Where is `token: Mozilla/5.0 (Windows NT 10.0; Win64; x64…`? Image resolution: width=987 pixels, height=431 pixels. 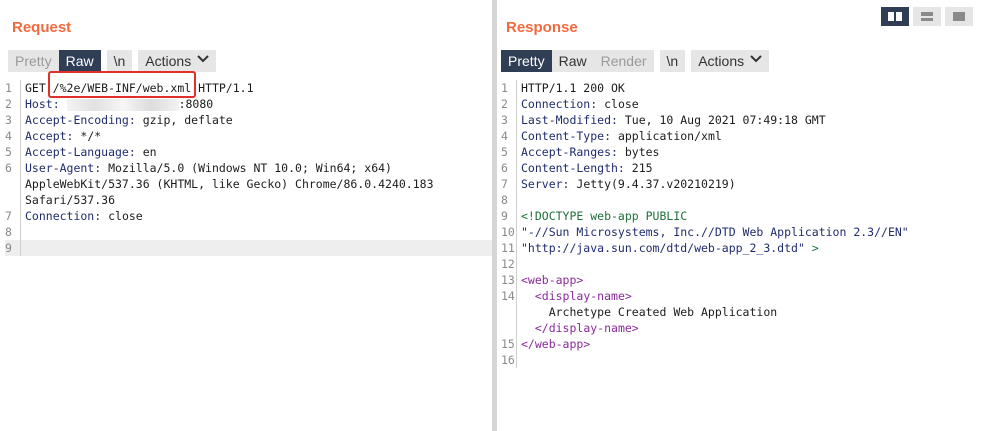 token: Mozilla/5.0 (Windows NT 10.0; Win64; x64… is located at coordinates (246, 168).